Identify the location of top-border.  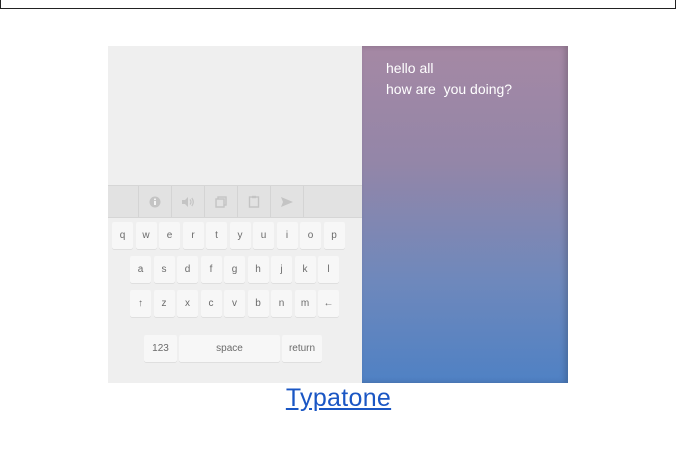
(338, 4).